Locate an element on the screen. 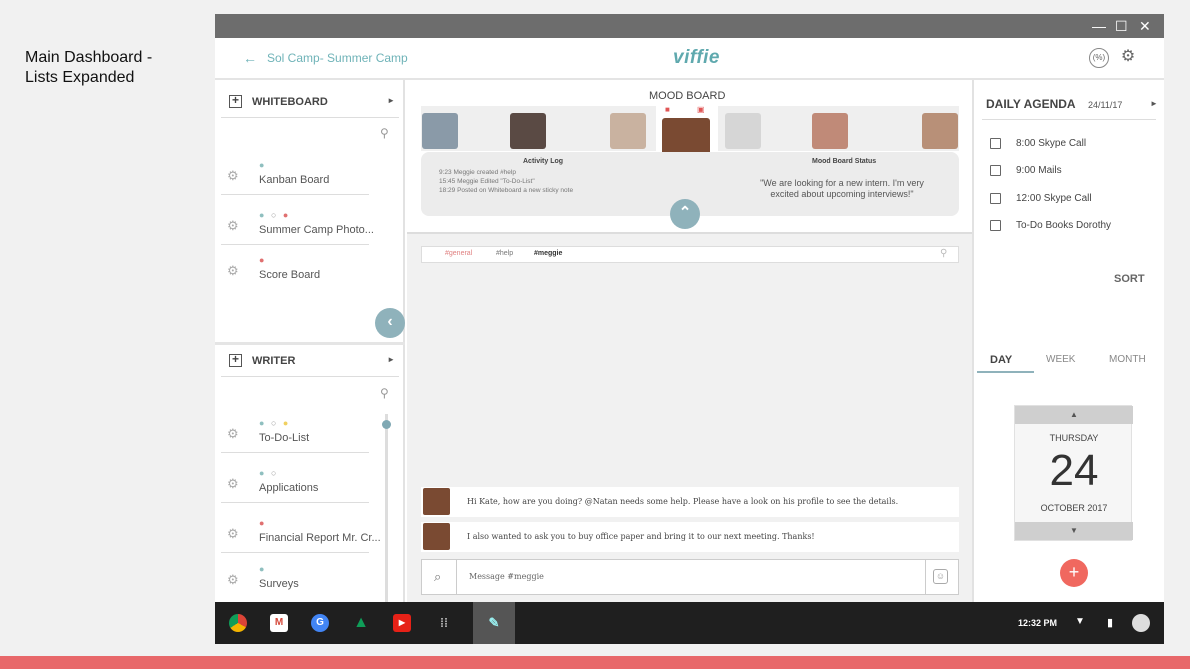  message-input: Message #meggie is located at coordinates (691, 577).